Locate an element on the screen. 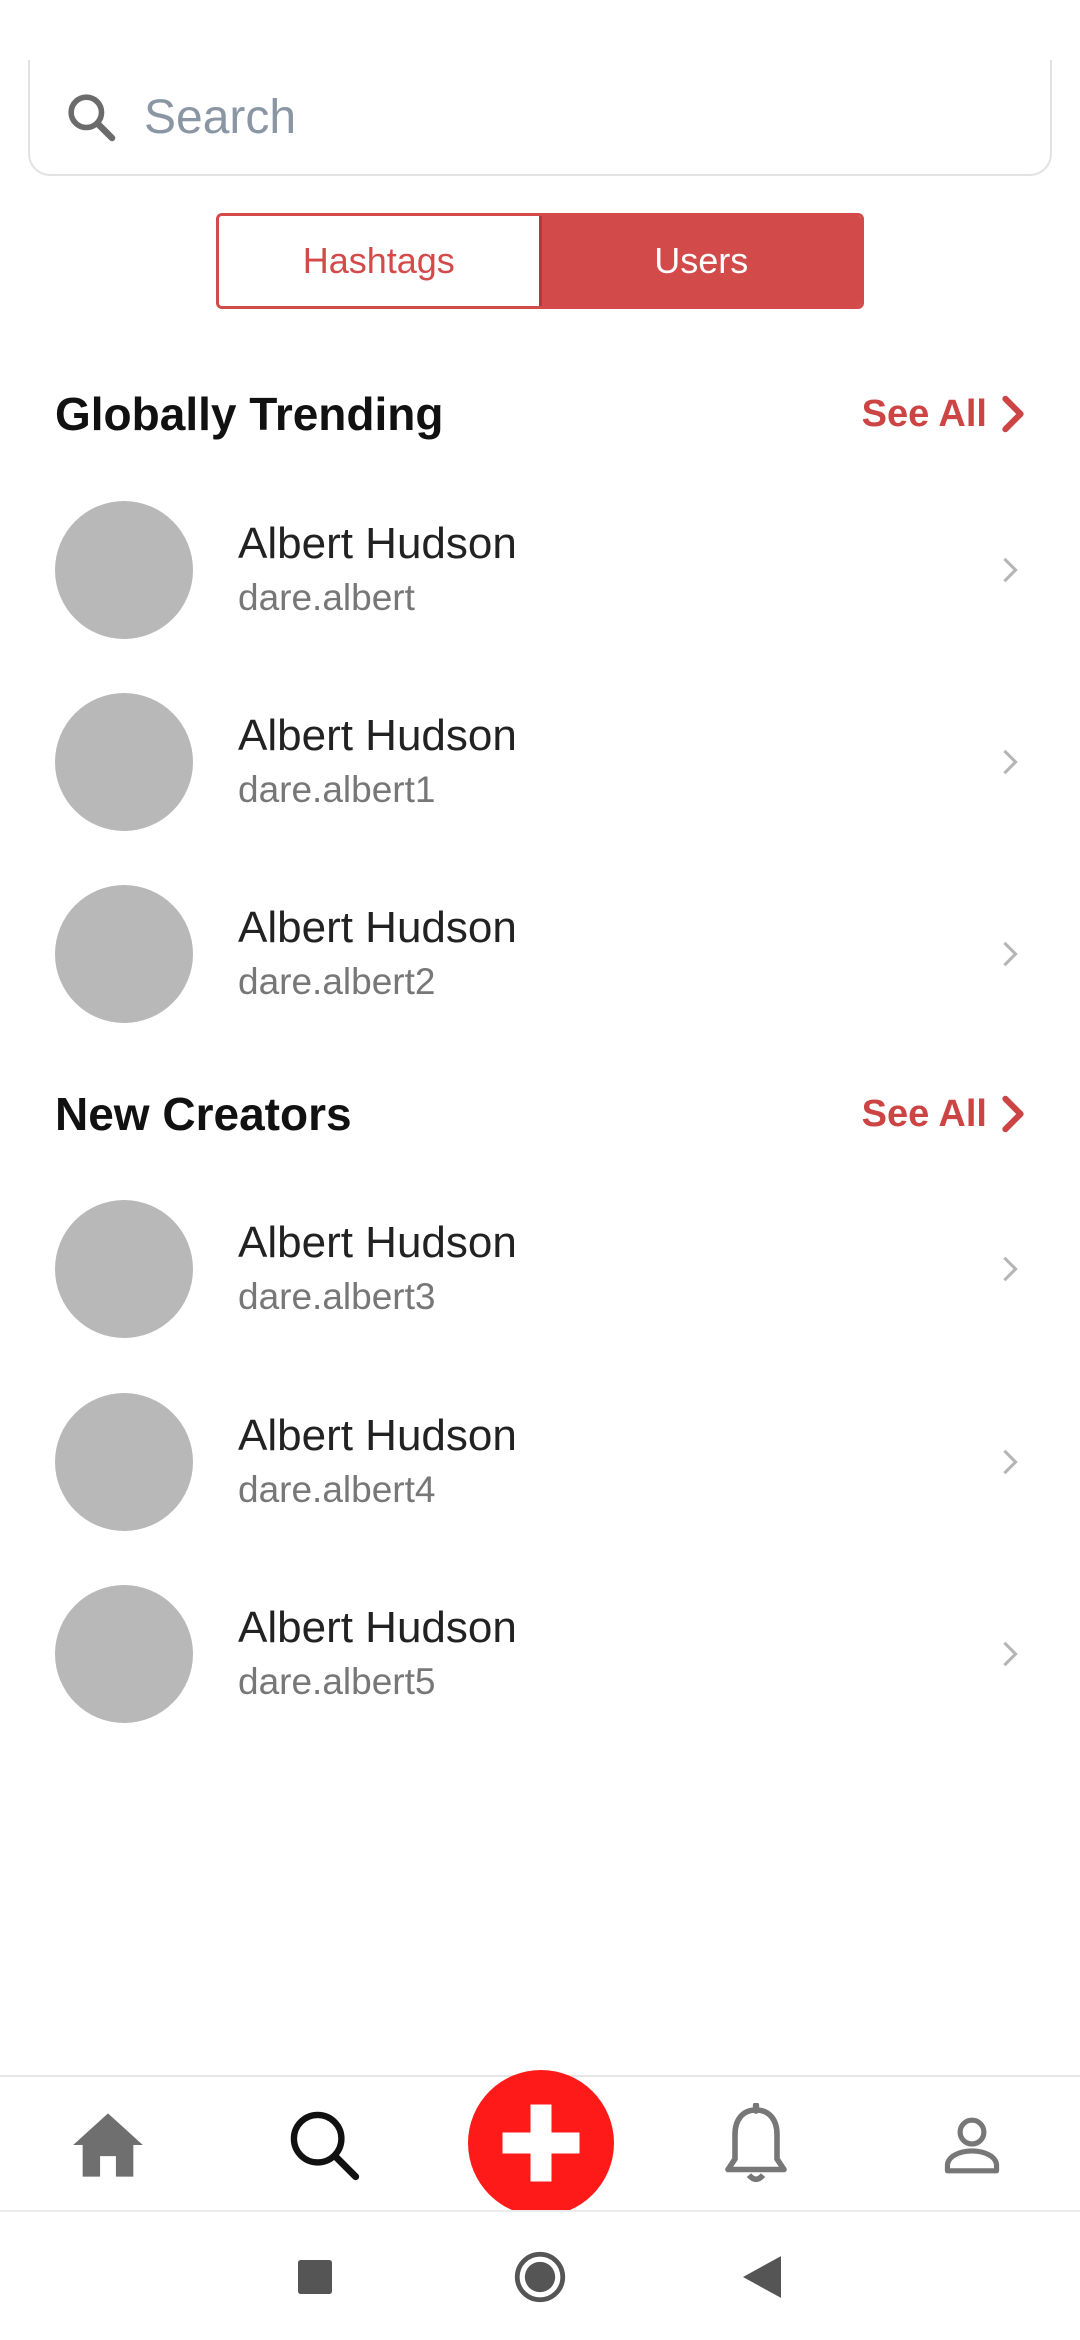 This screenshot has height=2340, width=1080. user-row: Albert Hudson dare.albert2 is located at coordinates (540, 954).